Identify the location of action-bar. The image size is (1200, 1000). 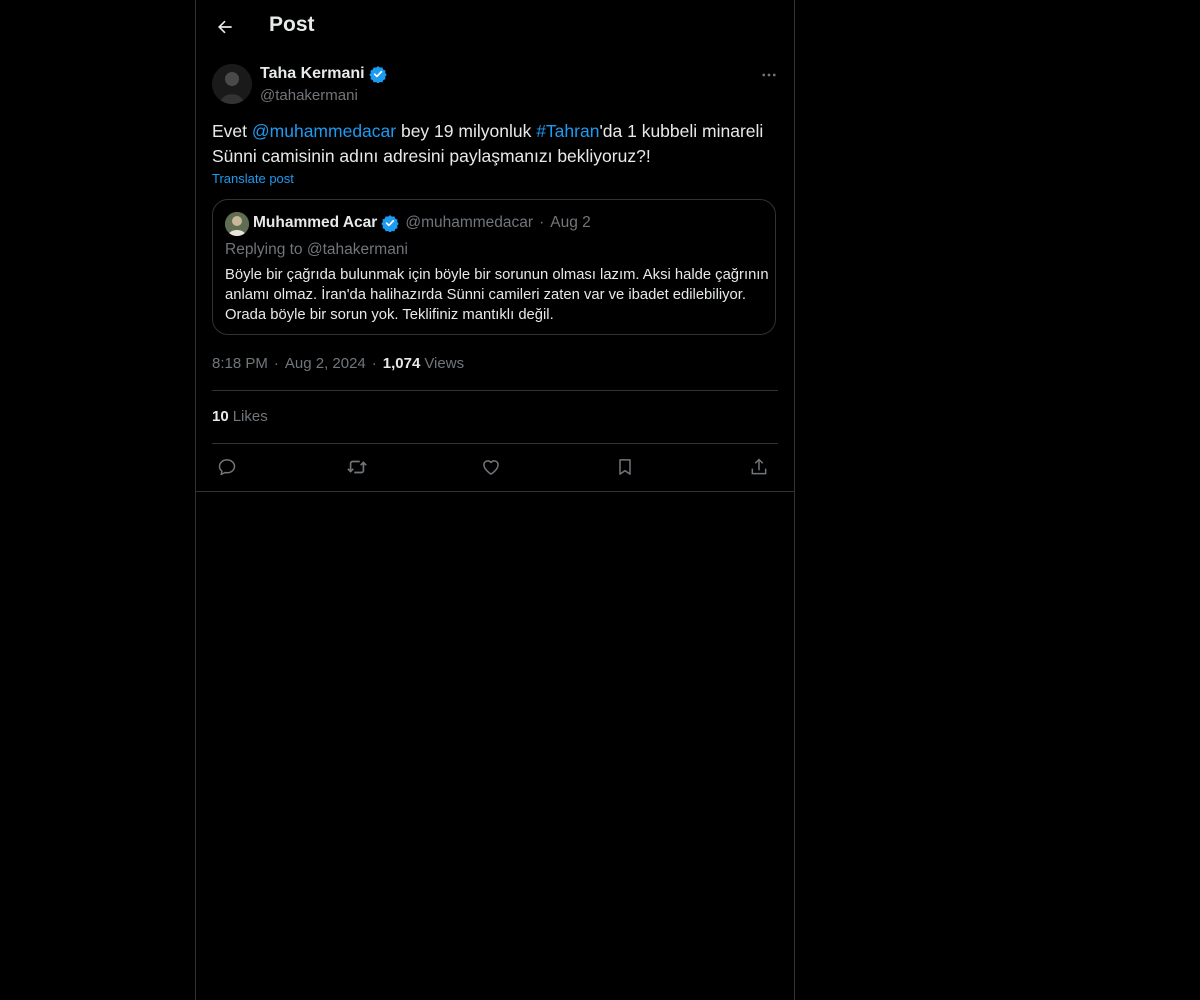
(495, 467).